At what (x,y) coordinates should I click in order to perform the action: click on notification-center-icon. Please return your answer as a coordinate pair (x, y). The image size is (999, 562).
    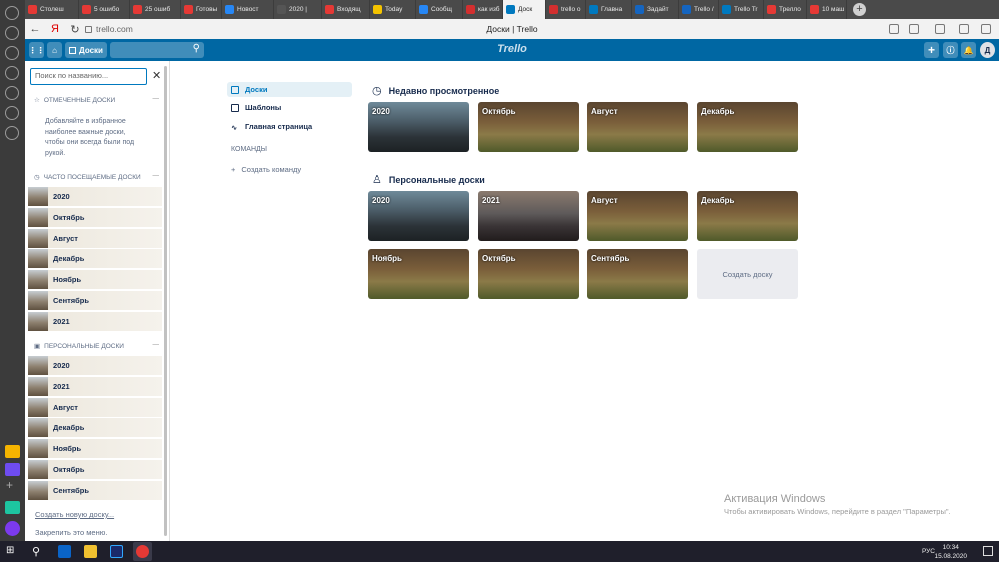
    Looking at the image, I should click on (988, 551).